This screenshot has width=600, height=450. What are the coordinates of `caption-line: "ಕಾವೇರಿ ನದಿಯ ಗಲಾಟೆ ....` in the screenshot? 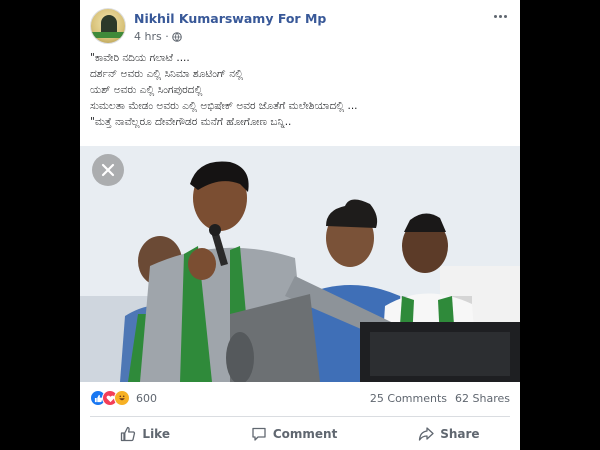 It's located at (140, 58).